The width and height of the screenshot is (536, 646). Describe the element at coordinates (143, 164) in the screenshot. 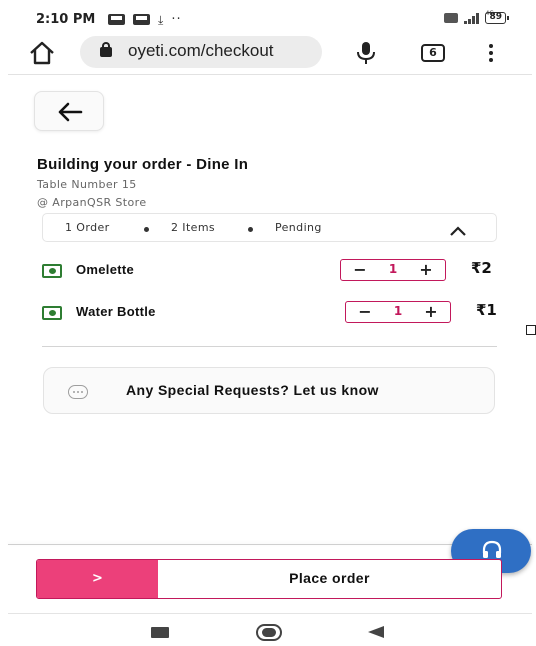

I see `page-title: Building your order - Dine In` at that location.